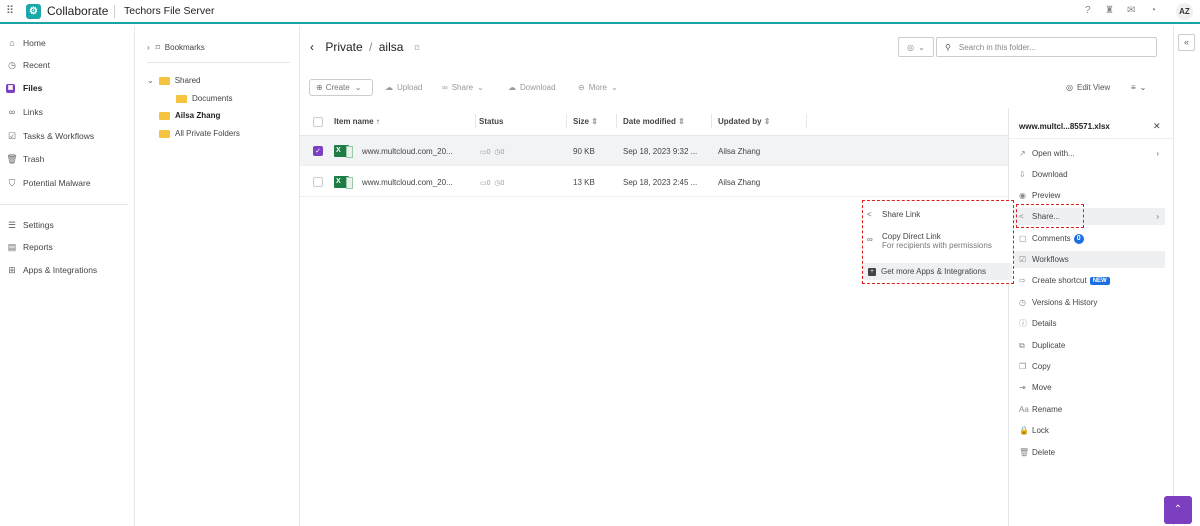 This screenshot has width=1200, height=526. I want to click on menu-item-label: Workflows, so click(1050, 259).